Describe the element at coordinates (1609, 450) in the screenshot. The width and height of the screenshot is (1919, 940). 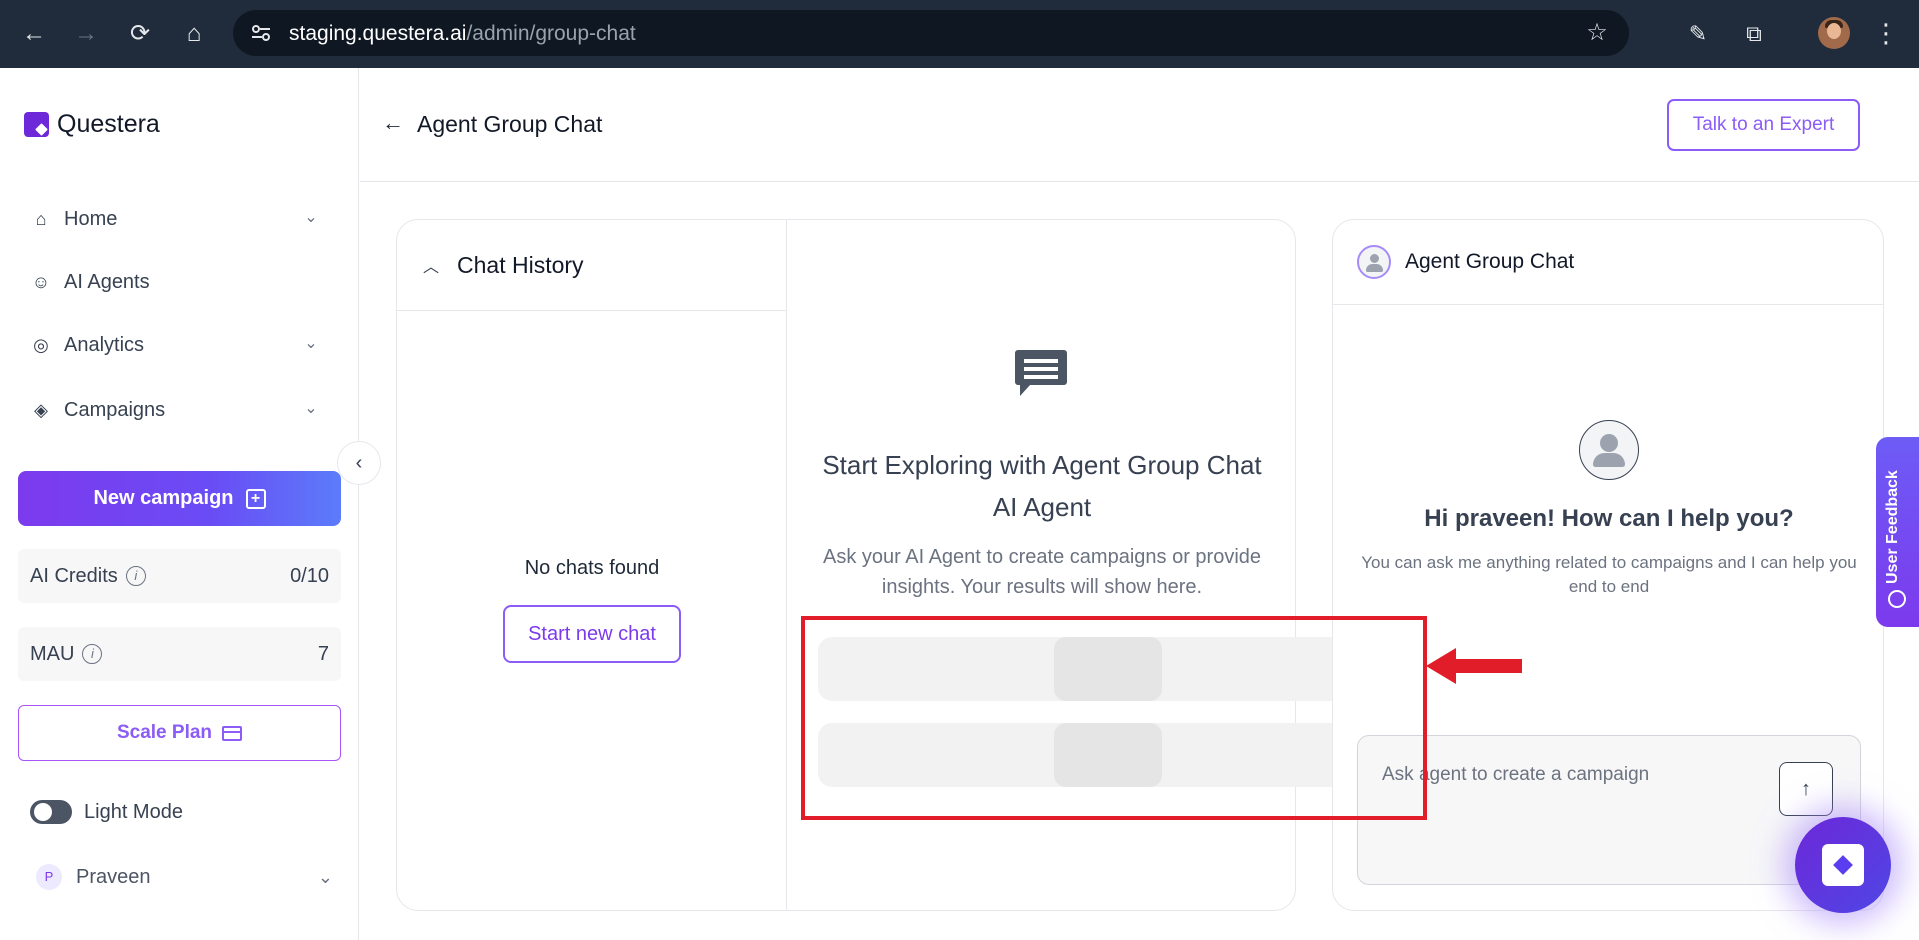
I see `user-avatar-icon` at that location.